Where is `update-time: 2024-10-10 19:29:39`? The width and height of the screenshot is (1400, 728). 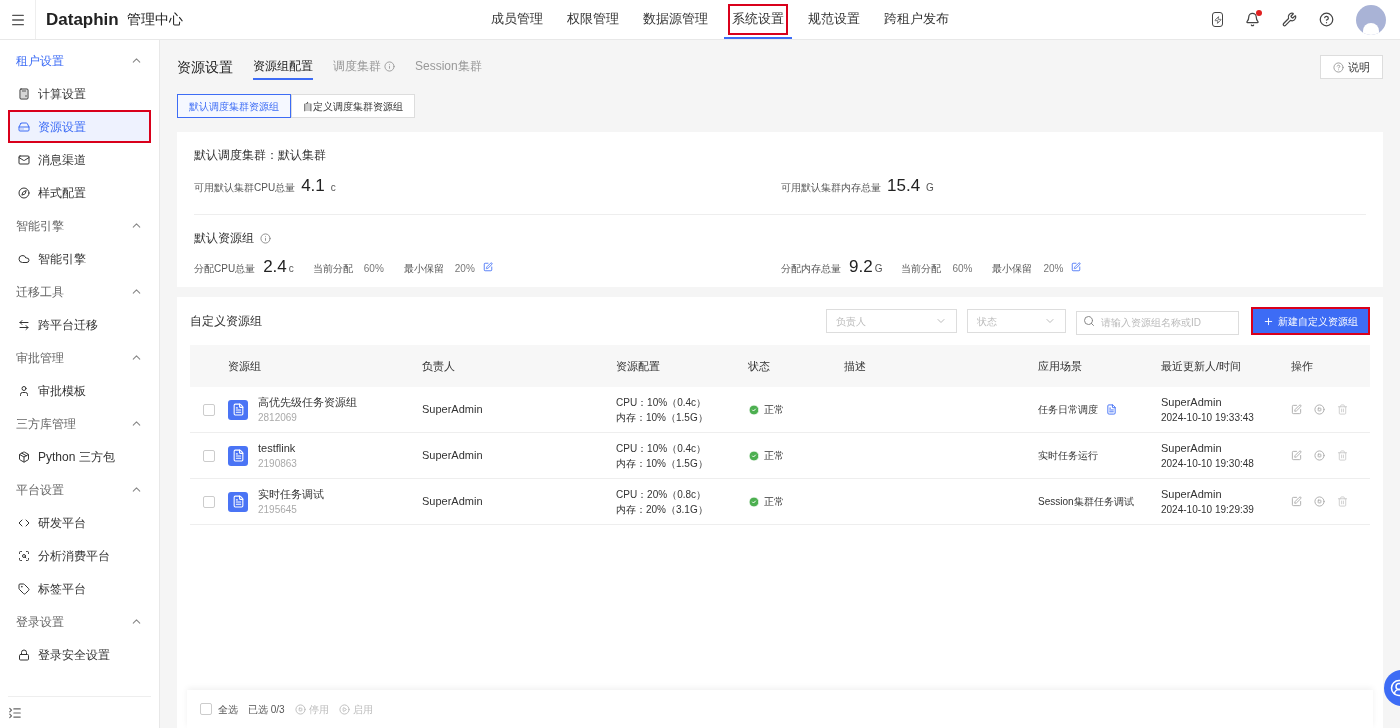
update-time: 2024-10-10 19:29:39 is located at coordinates (1208, 509).